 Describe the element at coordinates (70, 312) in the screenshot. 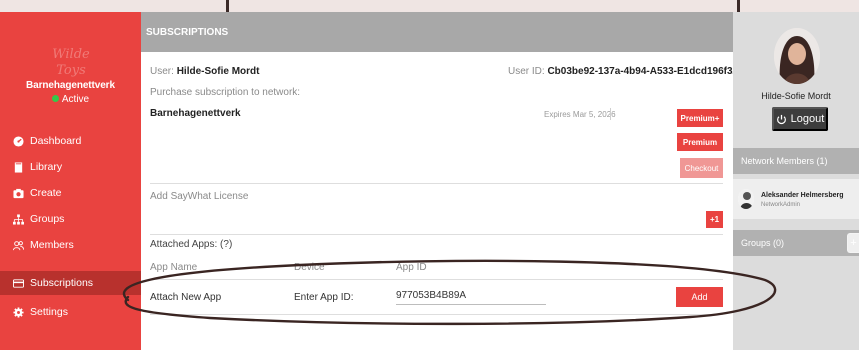

I see `nav-item-settings: Settings` at that location.